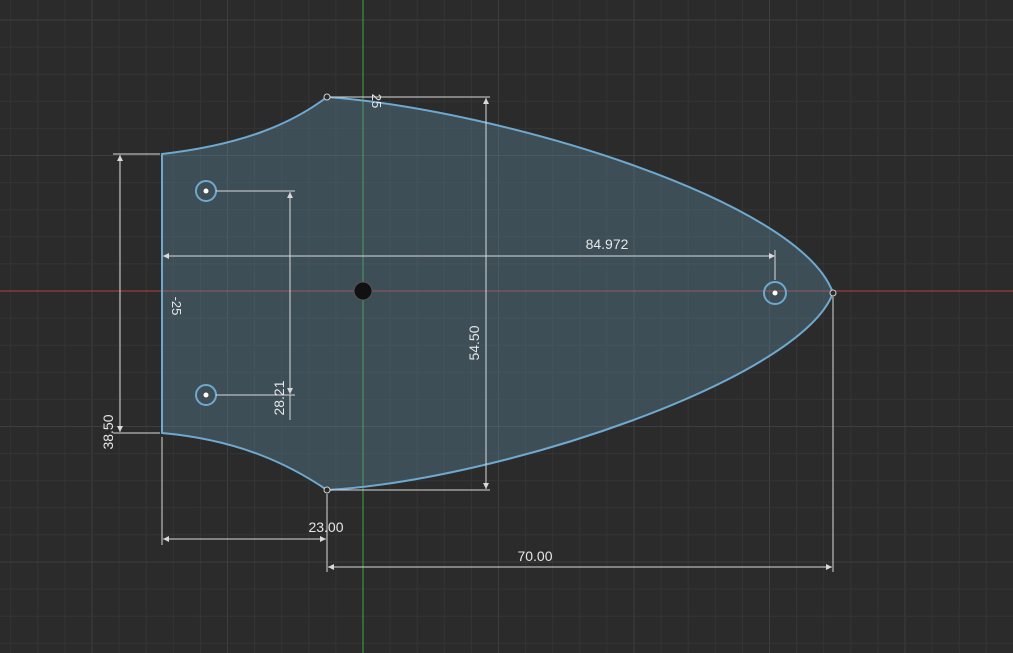 The image size is (1013, 653). What do you see at coordinates (108, 431) in the screenshot?
I see `dimension-height-left-value: 38.50` at bounding box center [108, 431].